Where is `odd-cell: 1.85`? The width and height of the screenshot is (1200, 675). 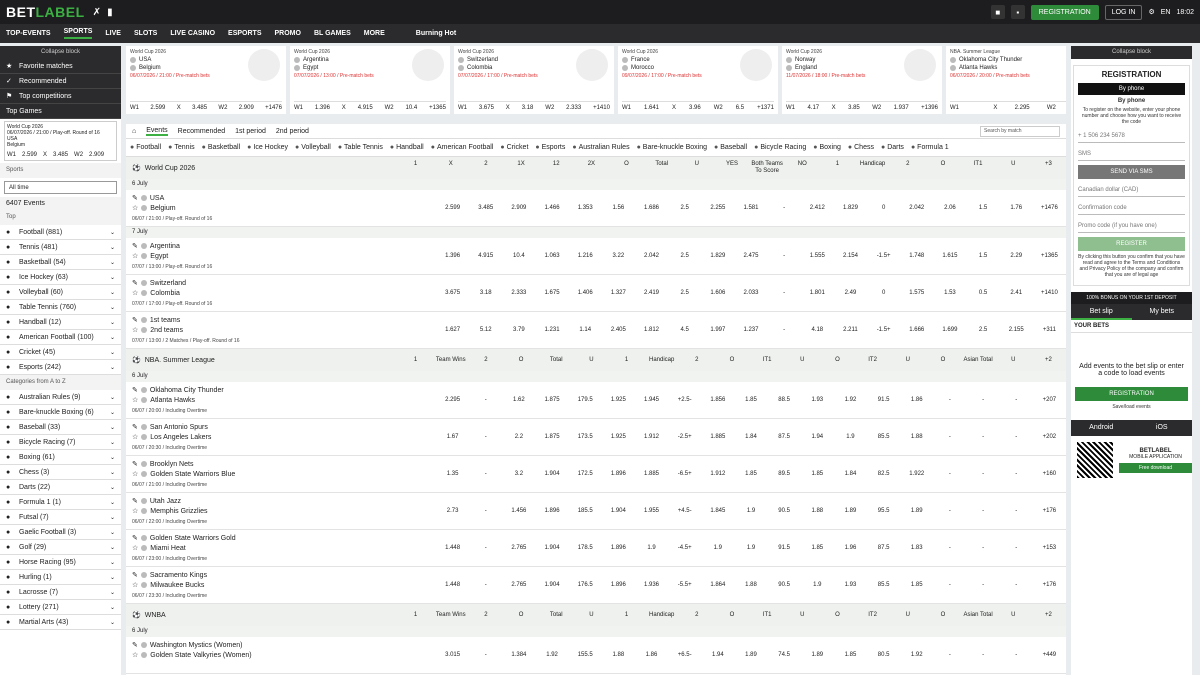
odd-cell: 1.85 is located at coordinates (850, 655).